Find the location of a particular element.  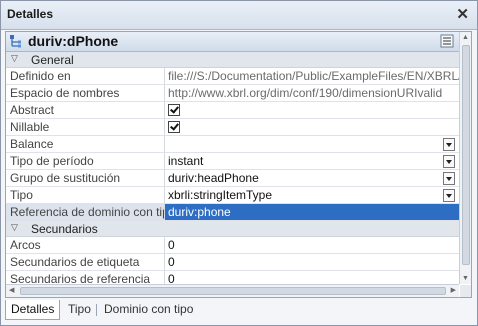

section-label: Secundarios is located at coordinates (64, 229).